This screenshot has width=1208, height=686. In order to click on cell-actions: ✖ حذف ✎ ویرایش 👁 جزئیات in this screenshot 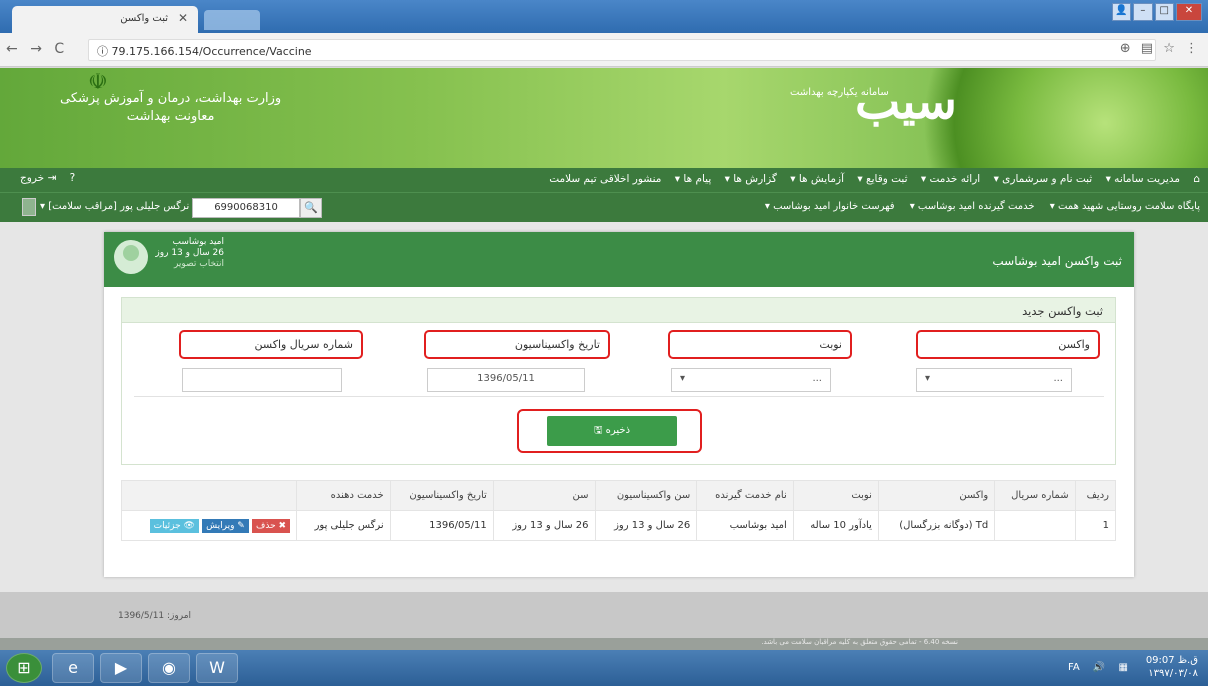, I will do `click(209, 525)`.